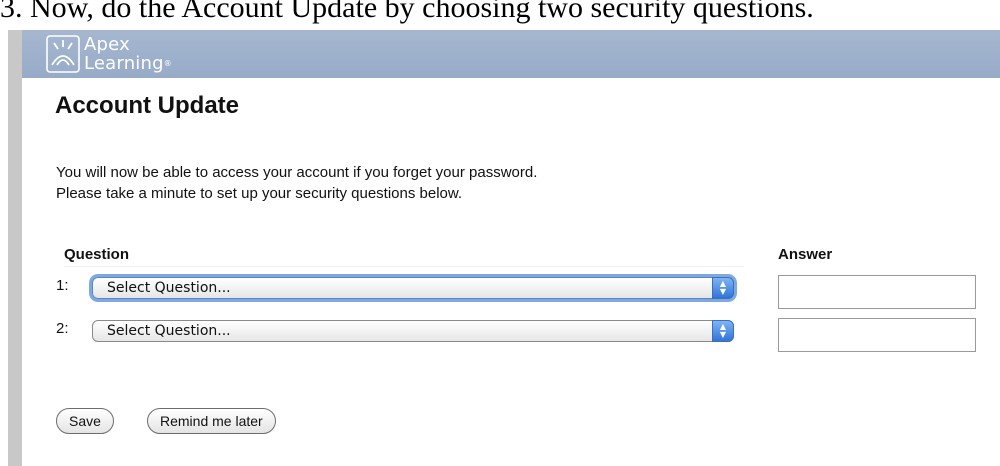 The width and height of the screenshot is (1000, 466). What do you see at coordinates (147, 105) in the screenshot?
I see `page-title: Account Update` at bounding box center [147, 105].